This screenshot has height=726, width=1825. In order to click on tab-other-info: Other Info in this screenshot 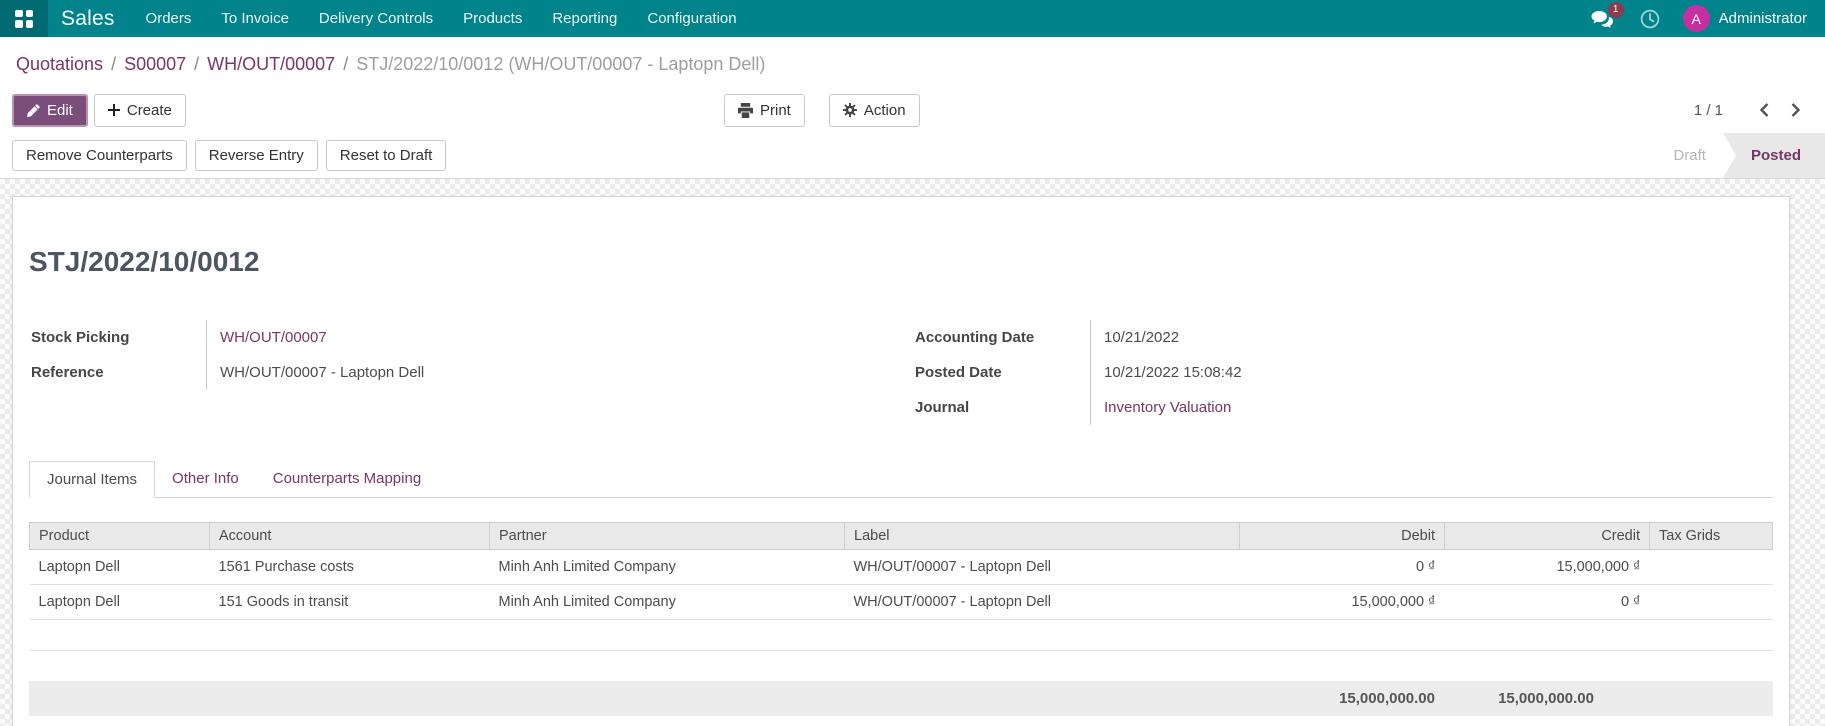, I will do `click(205, 479)`.